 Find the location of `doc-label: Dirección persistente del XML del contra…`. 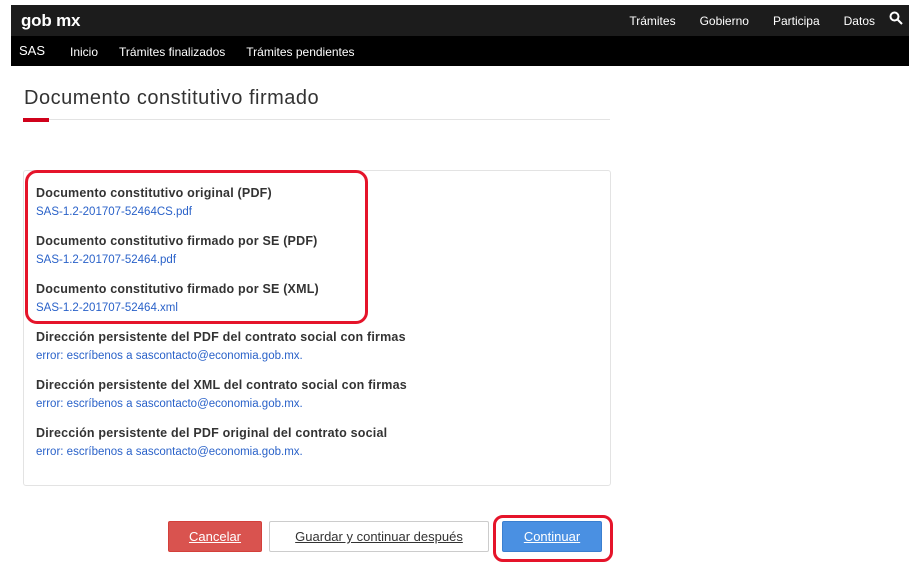

doc-label: Dirección persistente del XML del contra… is located at coordinates (221, 385).